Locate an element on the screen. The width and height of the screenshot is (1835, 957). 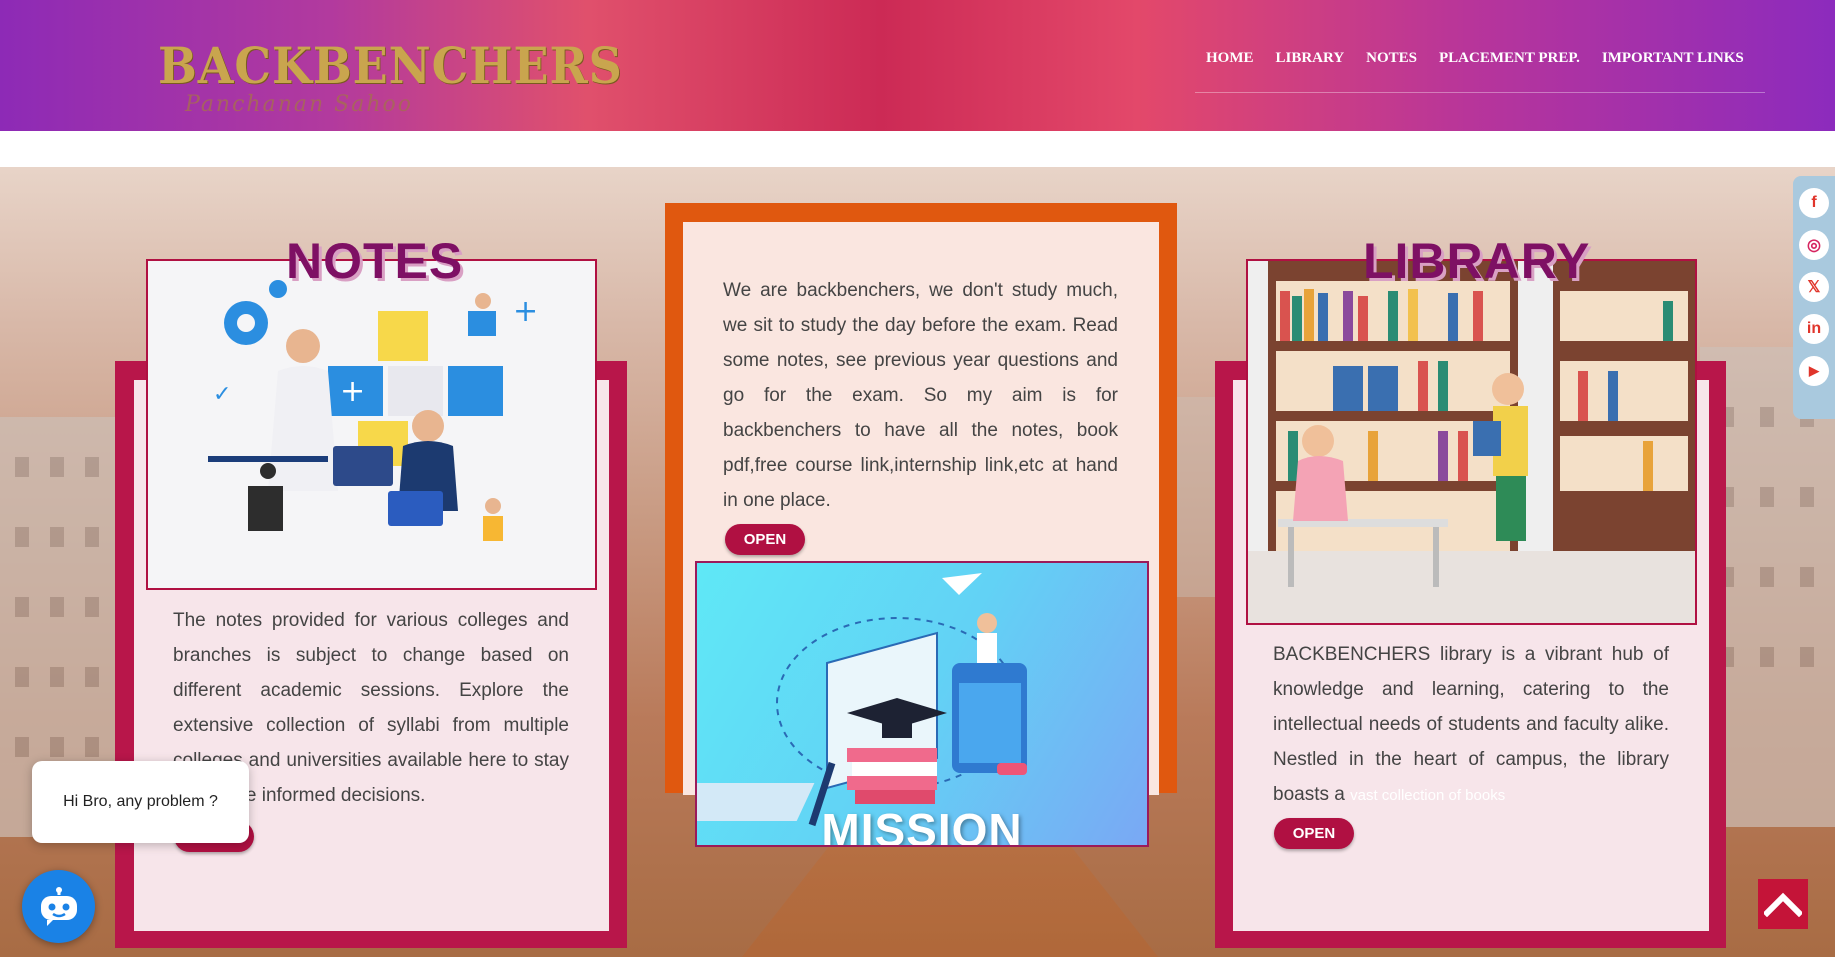
chevron-up-icon is located at coordinates (1783, 904).